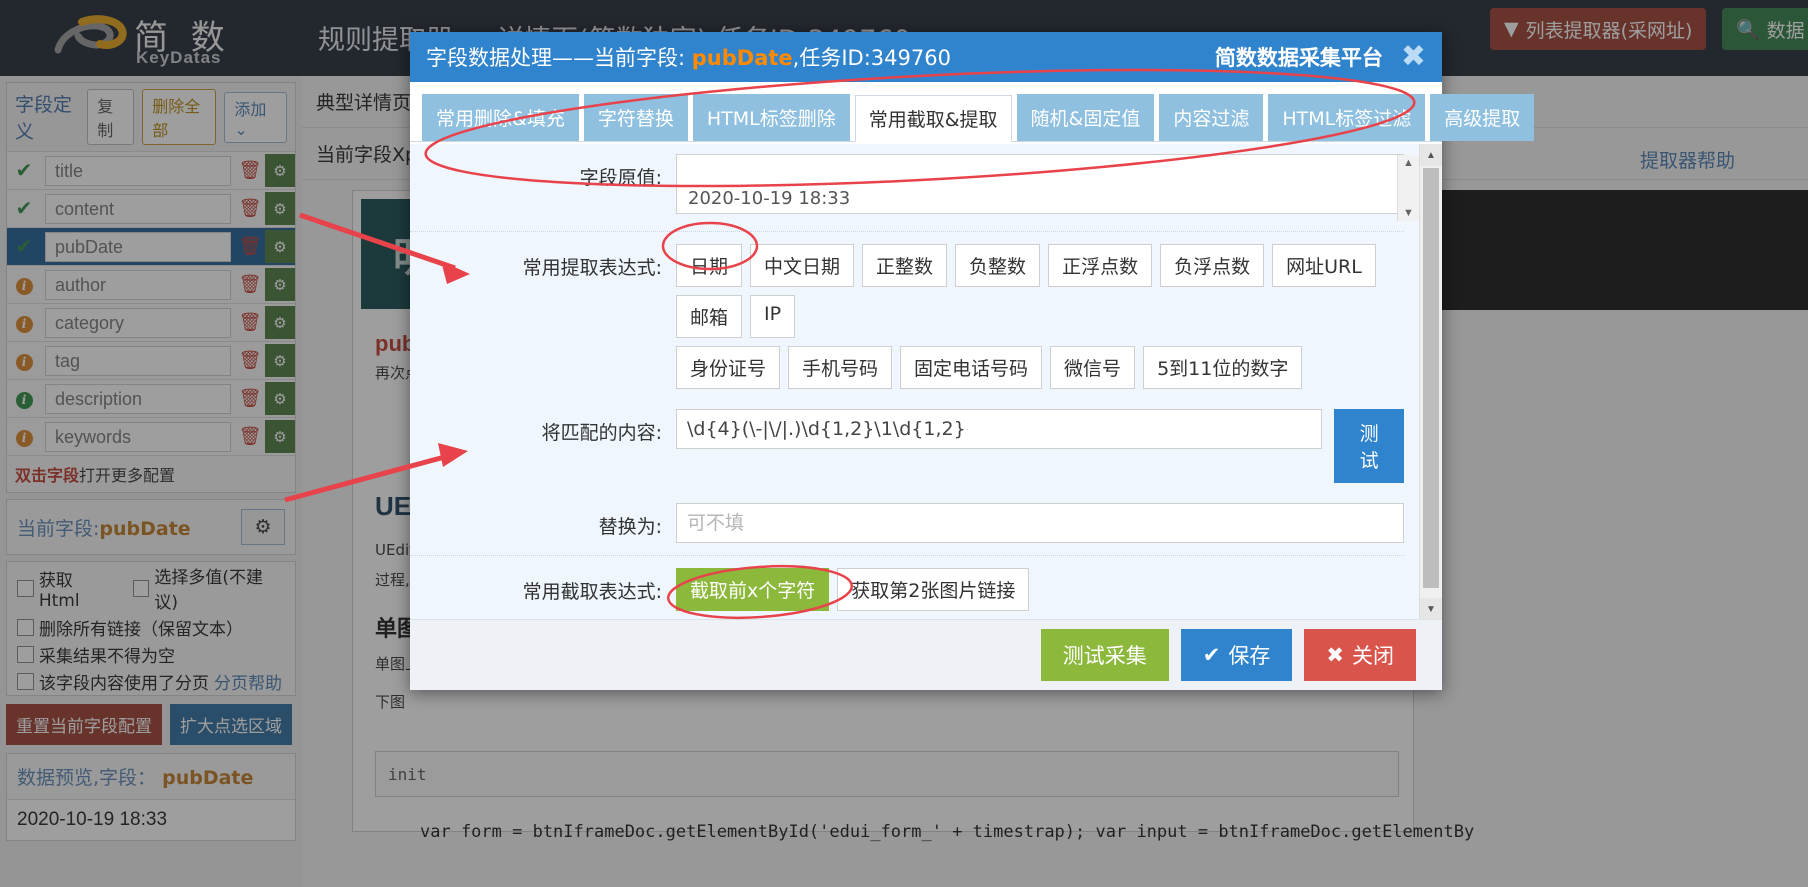 The width and height of the screenshot is (1808, 887). I want to click on scrollbar-up-icon: ▲, so click(1431, 155).